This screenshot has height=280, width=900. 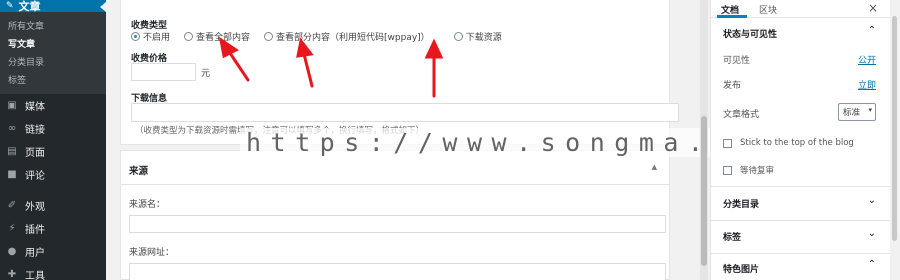 What do you see at coordinates (397, 271) in the screenshot?
I see `source-url-input` at bounding box center [397, 271].